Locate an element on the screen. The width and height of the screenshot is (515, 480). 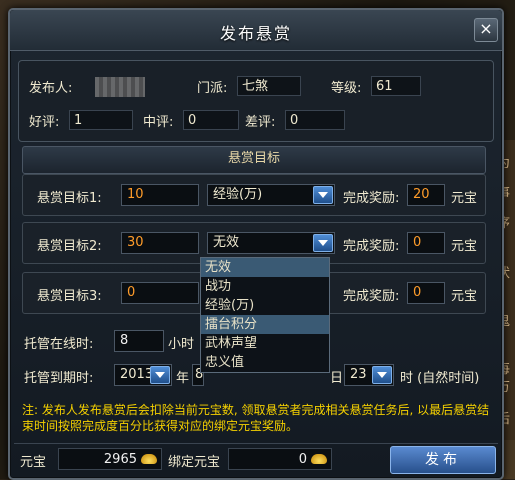
level-label: 等级: is located at coordinates (346, 88).